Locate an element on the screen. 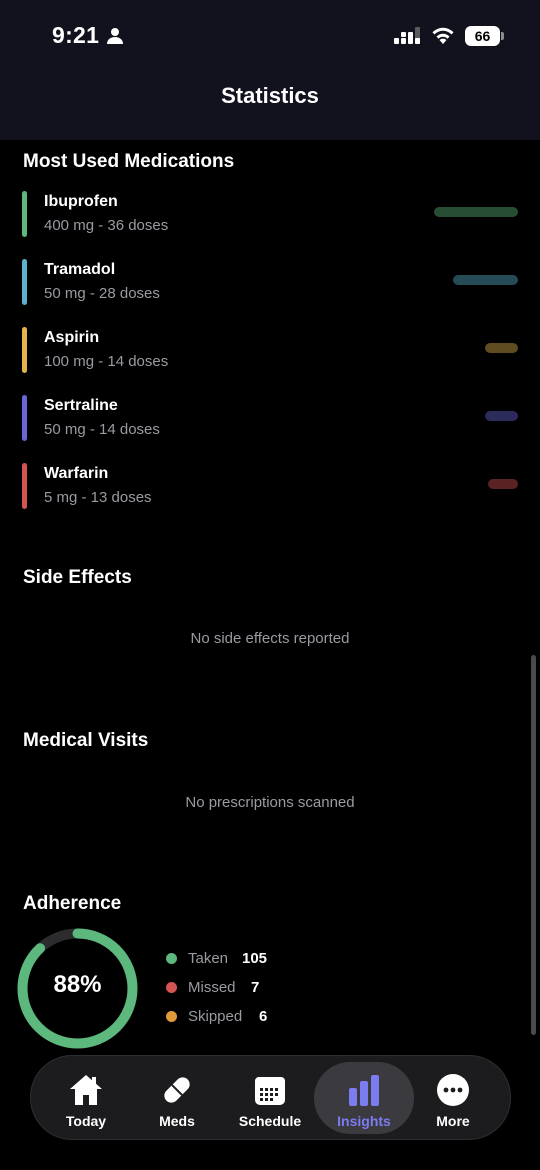 The height and width of the screenshot is (1170, 540). medication-item-ibuprofen: Ibuprofen 400 mg - 36 doses is located at coordinates (272, 215).